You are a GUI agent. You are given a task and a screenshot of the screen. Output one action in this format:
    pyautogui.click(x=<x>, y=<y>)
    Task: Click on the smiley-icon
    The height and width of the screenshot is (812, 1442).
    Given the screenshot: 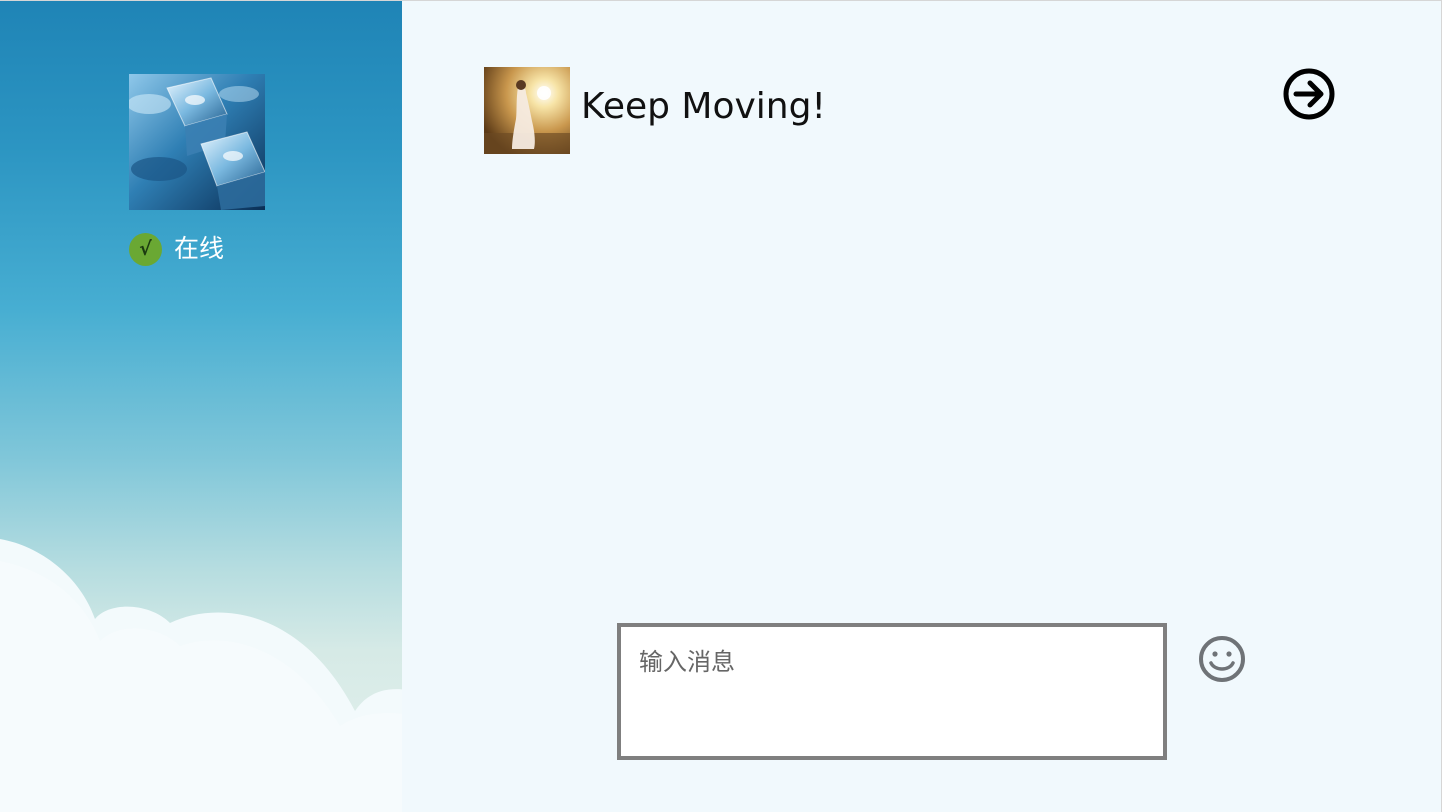 What is the action you would take?
    pyautogui.click(x=1222, y=659)
    